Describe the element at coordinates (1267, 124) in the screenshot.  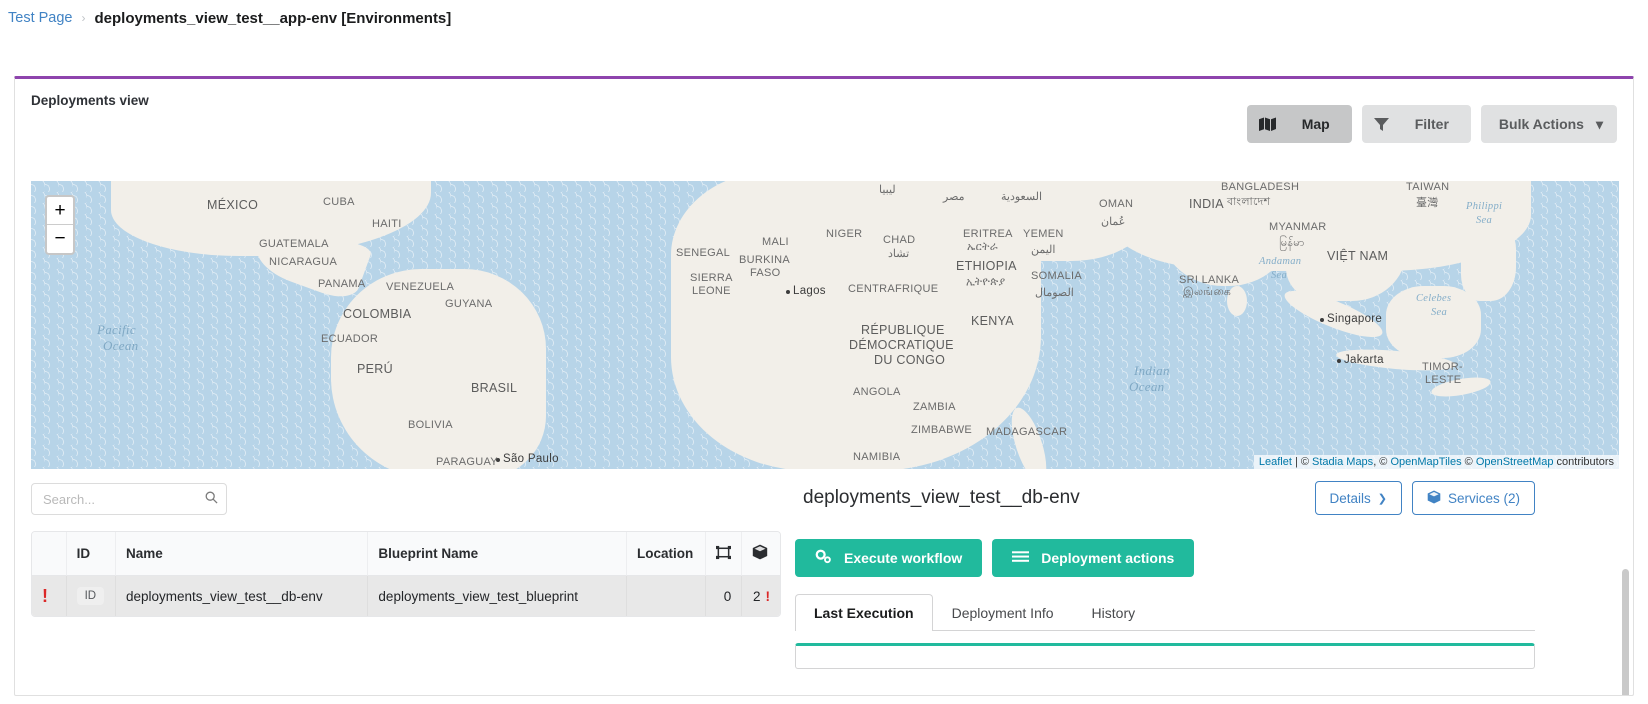
I see `map-icon-button` at that location.